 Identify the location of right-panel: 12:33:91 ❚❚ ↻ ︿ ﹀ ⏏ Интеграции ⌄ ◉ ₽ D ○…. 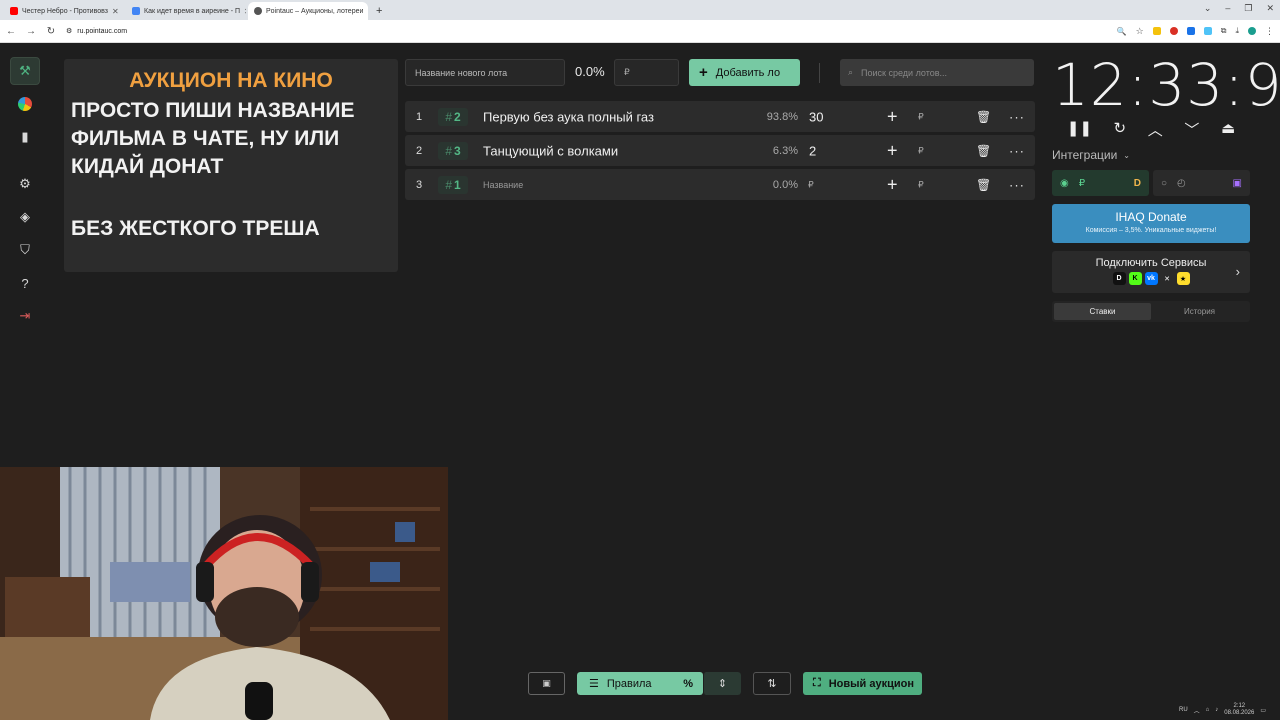
(1166, 187).